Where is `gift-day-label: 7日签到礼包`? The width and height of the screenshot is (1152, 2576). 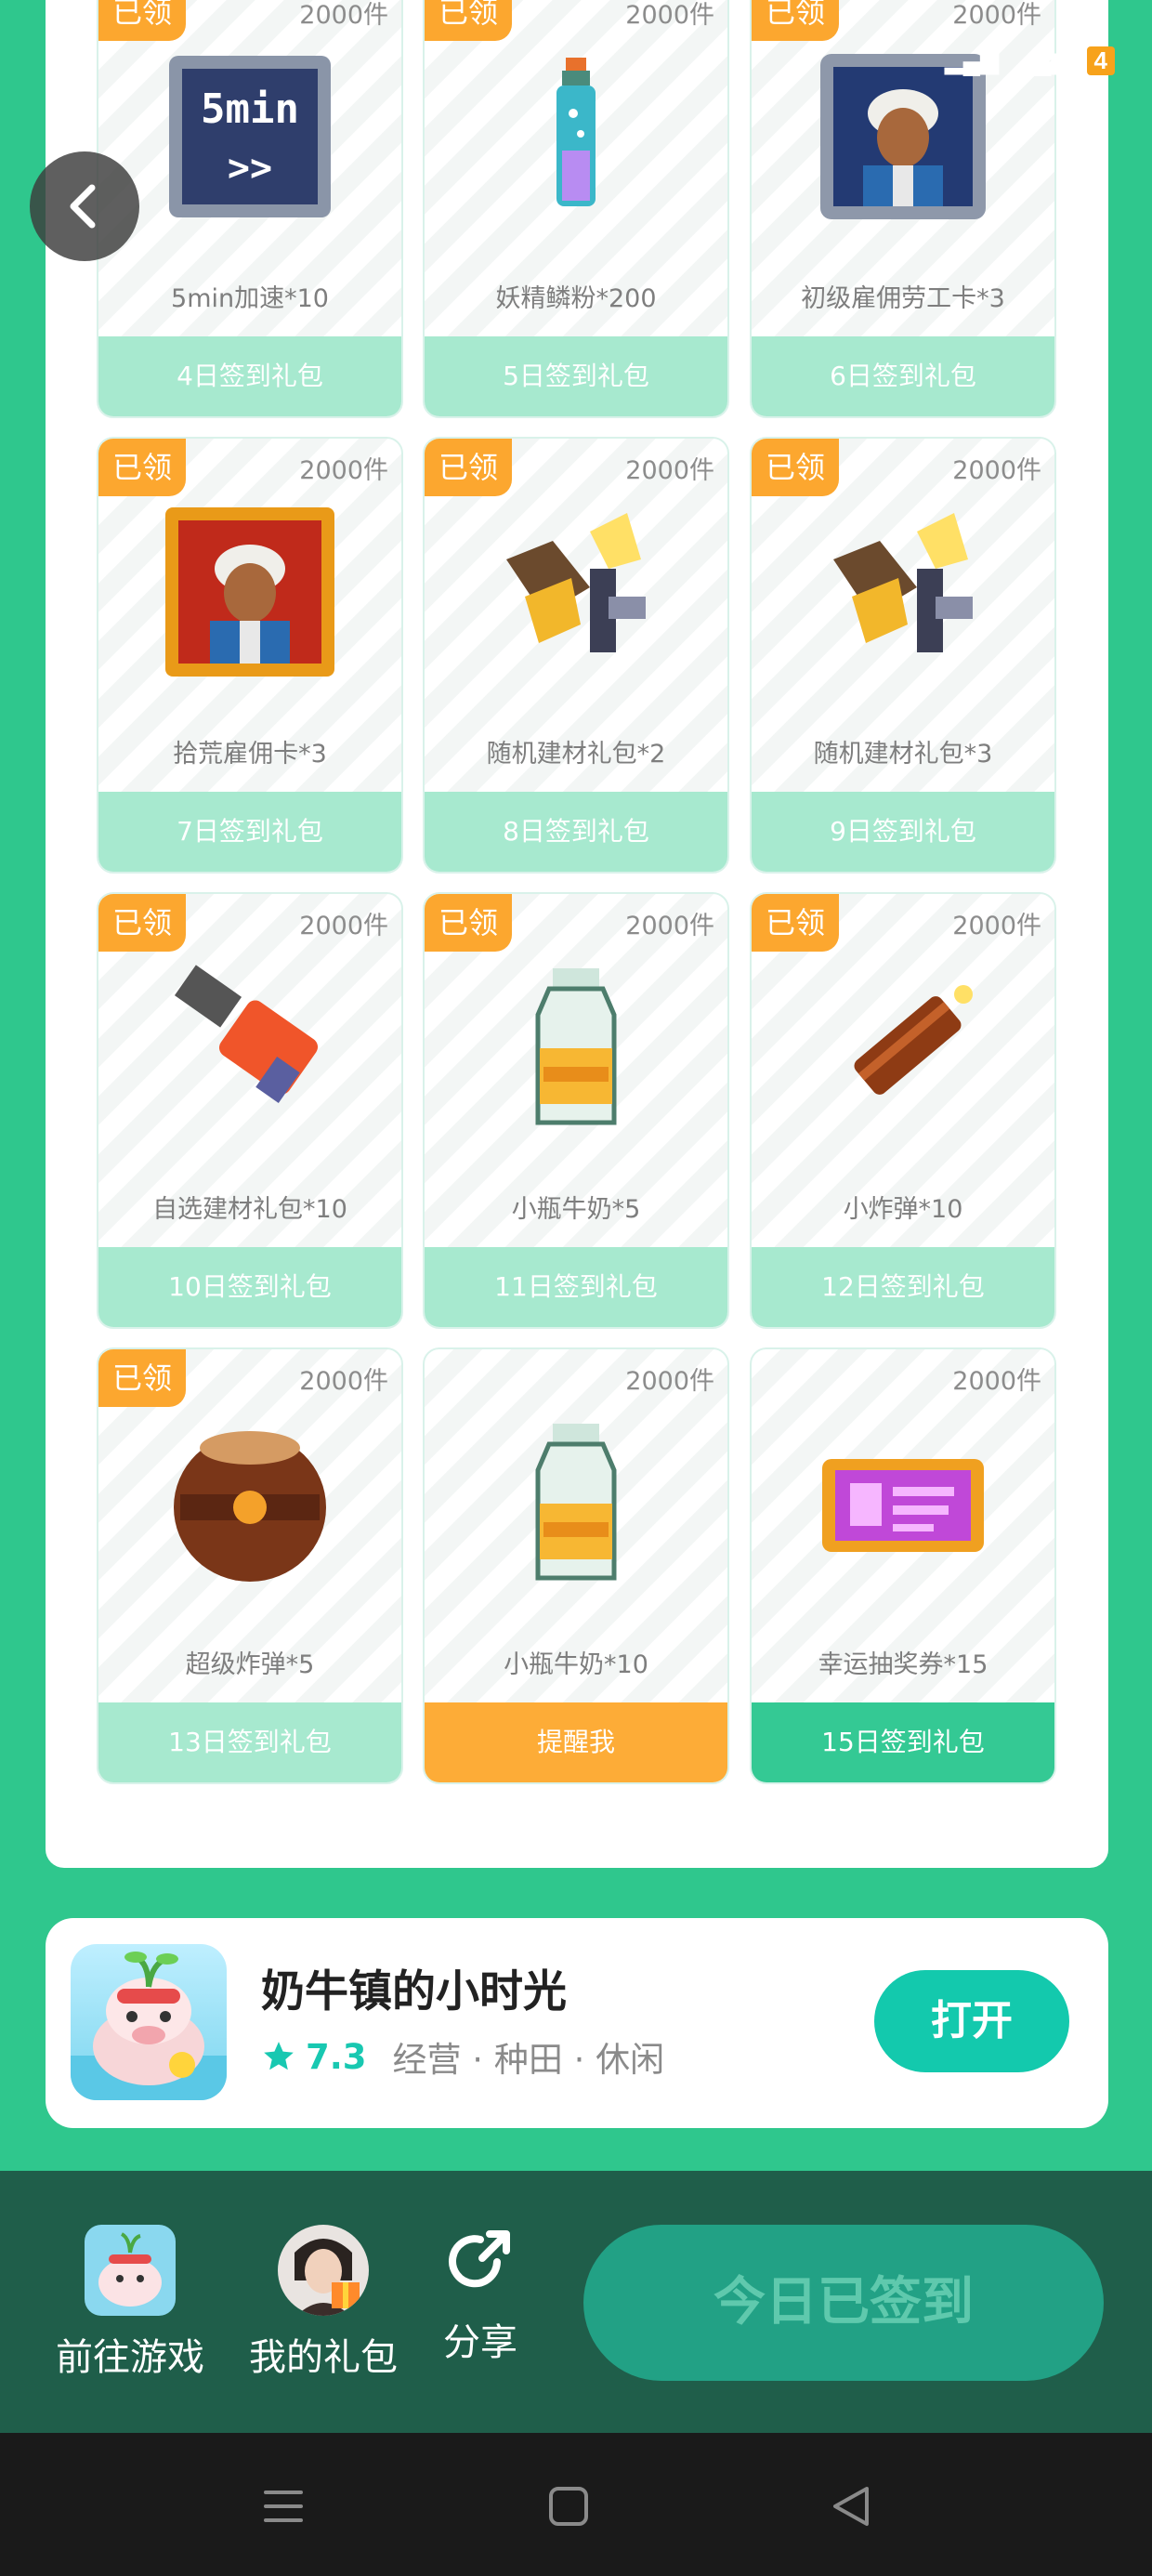
gift-day-label: 7日签到礼包 is located at coordinates (249, 832).